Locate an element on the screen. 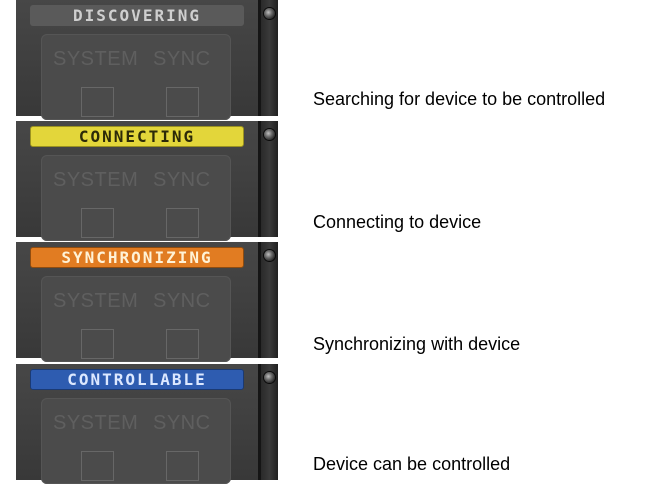 The width and height of the screenshot is (654, 484). state-description: Synchronizing with device is located at coordinates (417, 344).